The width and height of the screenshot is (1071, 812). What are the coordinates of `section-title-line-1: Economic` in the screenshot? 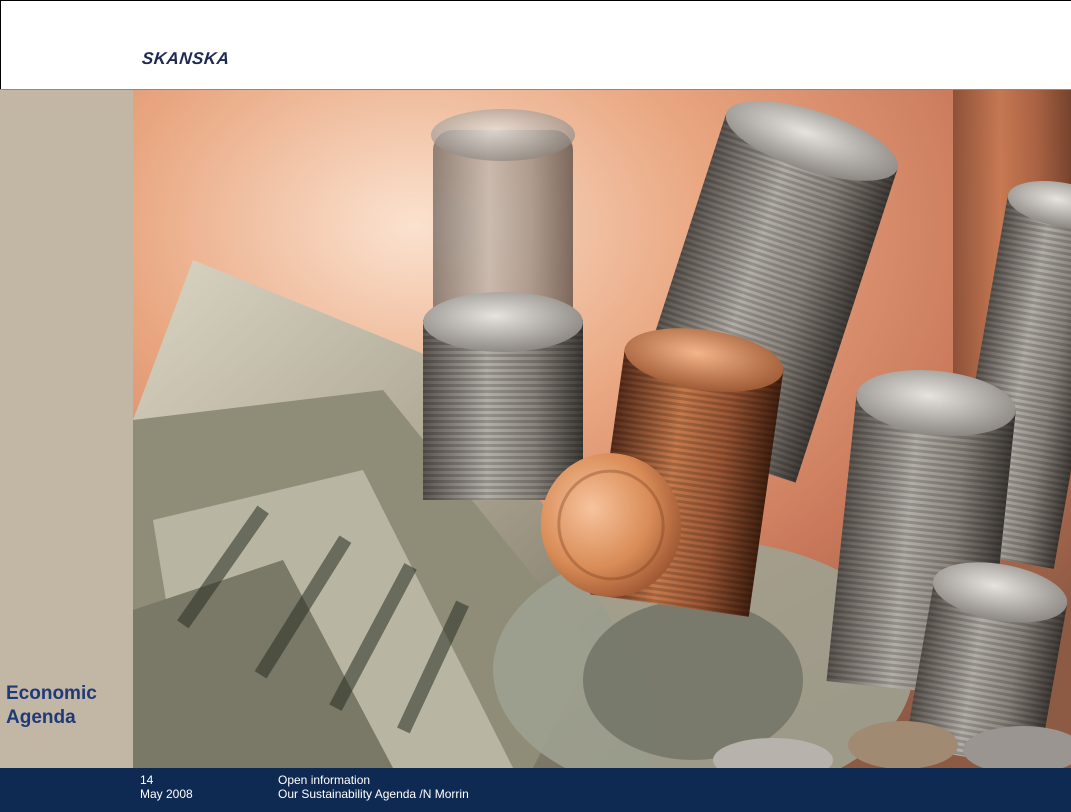 It's located at (51, 693).